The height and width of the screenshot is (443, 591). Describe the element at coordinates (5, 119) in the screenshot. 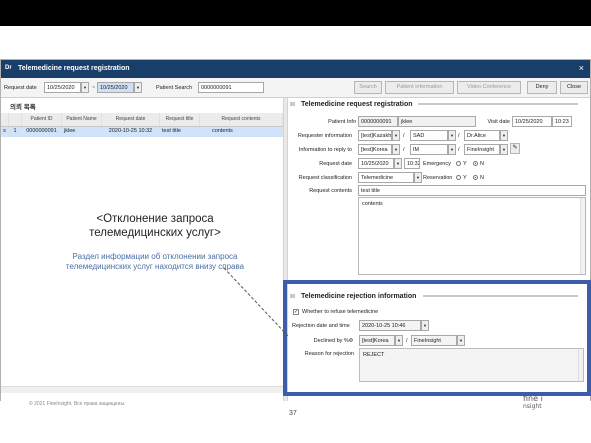

I see `header-mark-cell` at that location.